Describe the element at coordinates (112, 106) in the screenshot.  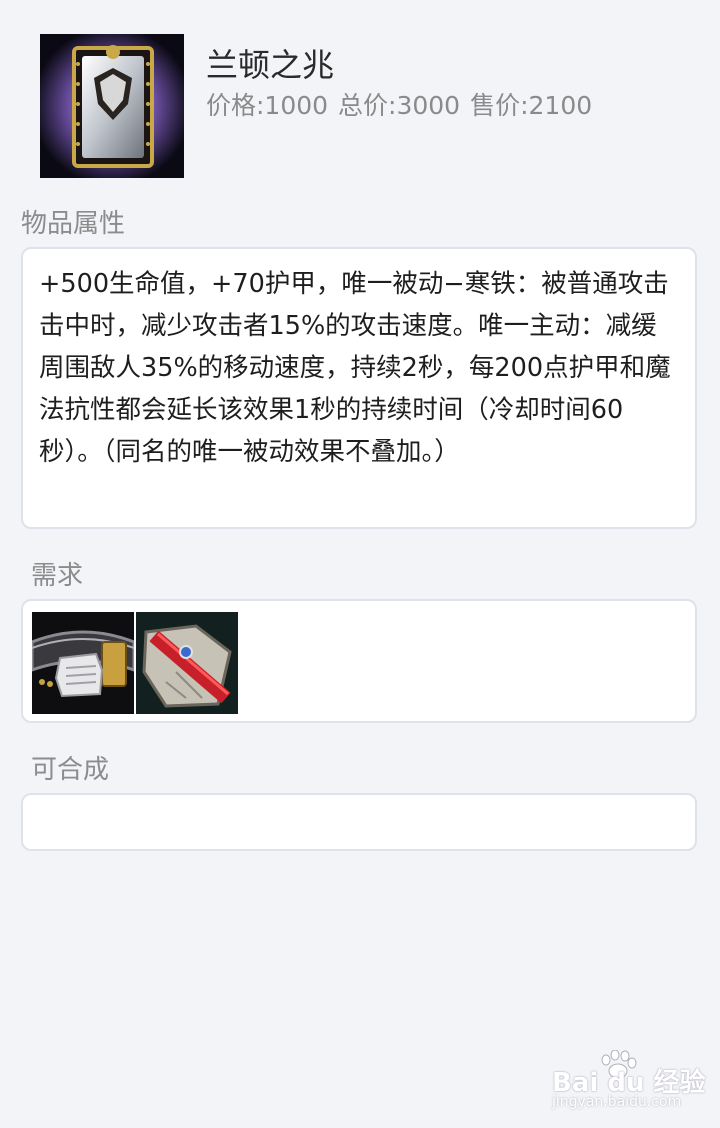
I see `item-icon` at that location.